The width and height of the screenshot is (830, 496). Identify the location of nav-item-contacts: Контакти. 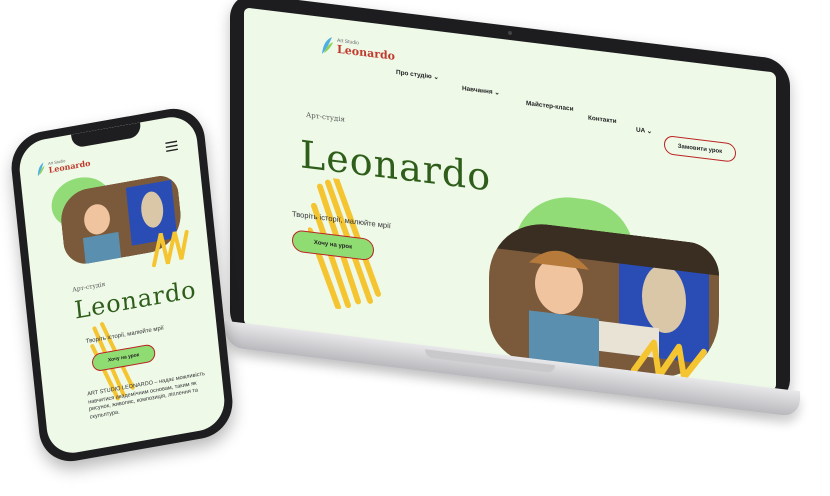
(602, 120).